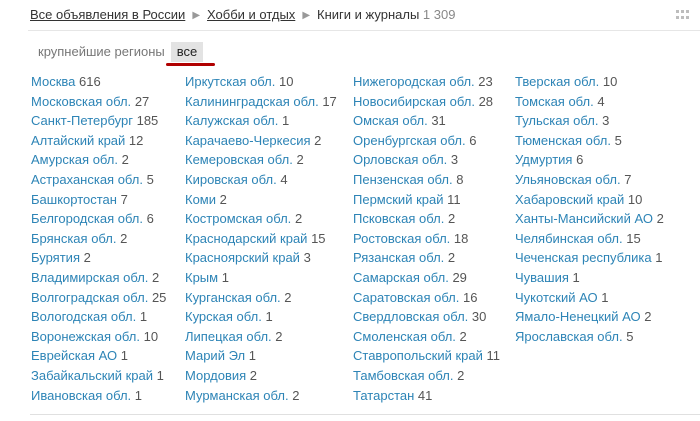 The height and width of the screenshot is (421, 700). Describe the element at coordinates (284, 179) in the screenshot. I see `region-count: 4` at that location.